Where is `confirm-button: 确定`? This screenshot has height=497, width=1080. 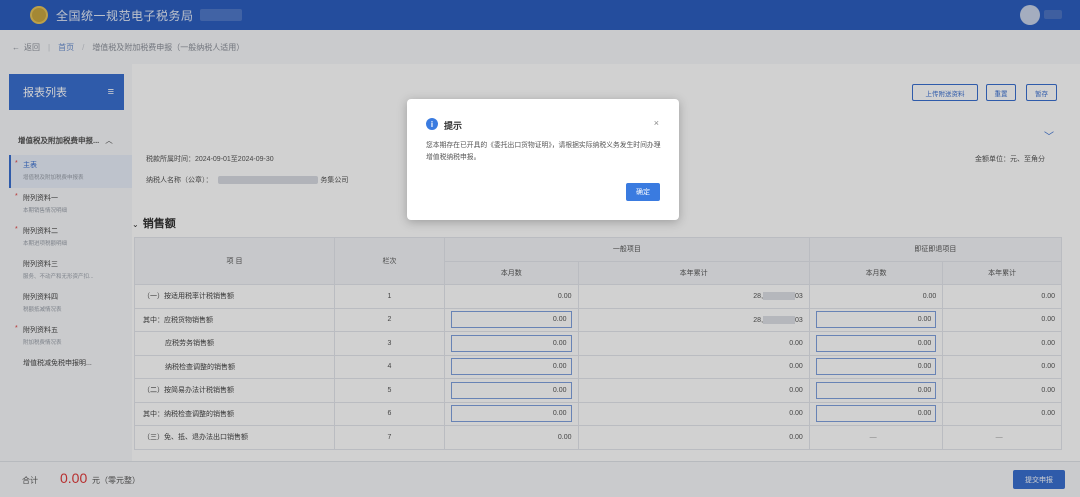
confirm-button: 确定 is located at coordinates (643, 192).